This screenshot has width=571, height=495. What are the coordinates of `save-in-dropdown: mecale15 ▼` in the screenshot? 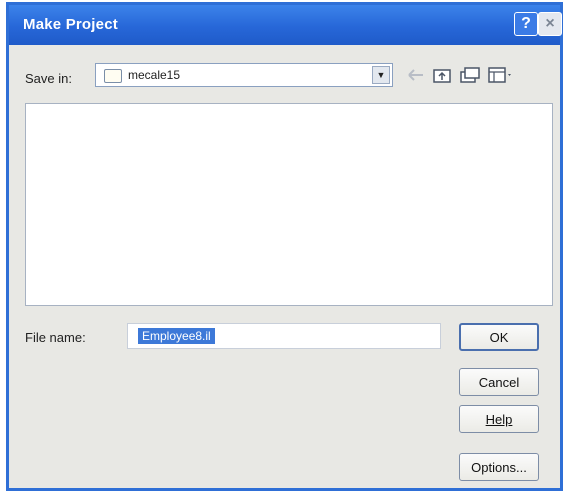 It's located at (244, 75).